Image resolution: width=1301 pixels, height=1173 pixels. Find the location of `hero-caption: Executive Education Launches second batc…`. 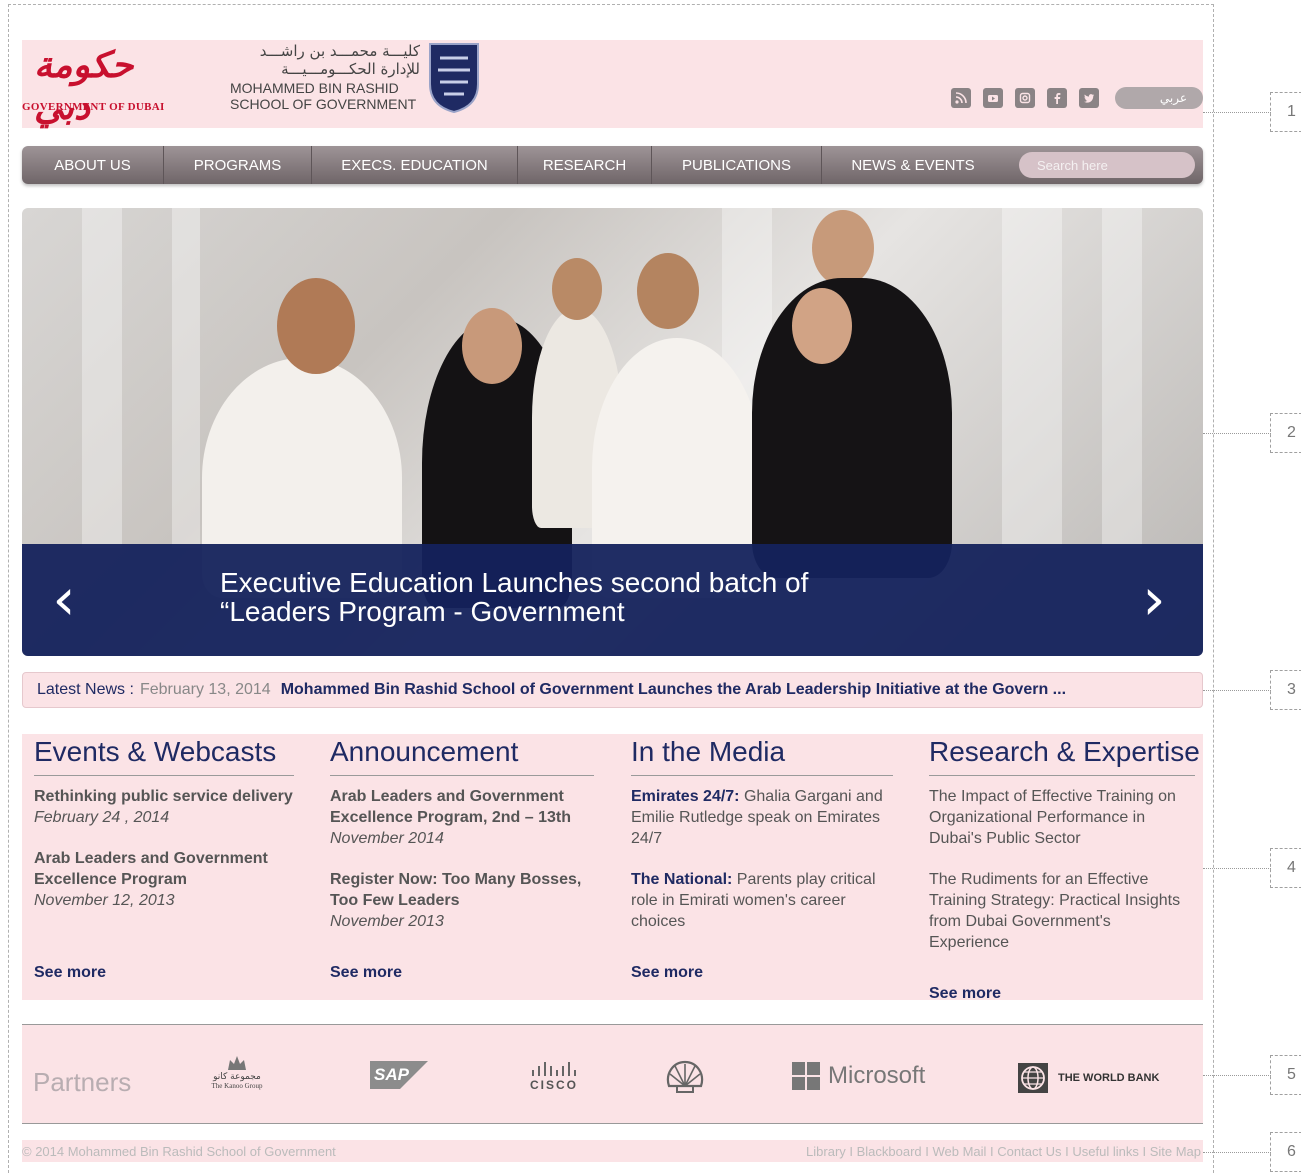

hero-caption: Executive Education Launches second batc… is located at coordinates (520, 597).